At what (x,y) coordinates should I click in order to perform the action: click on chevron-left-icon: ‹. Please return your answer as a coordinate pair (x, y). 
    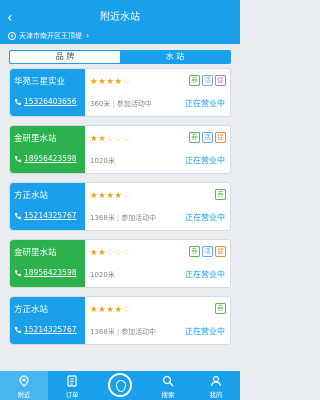
    Looking at the image, I should click on (10, 18).